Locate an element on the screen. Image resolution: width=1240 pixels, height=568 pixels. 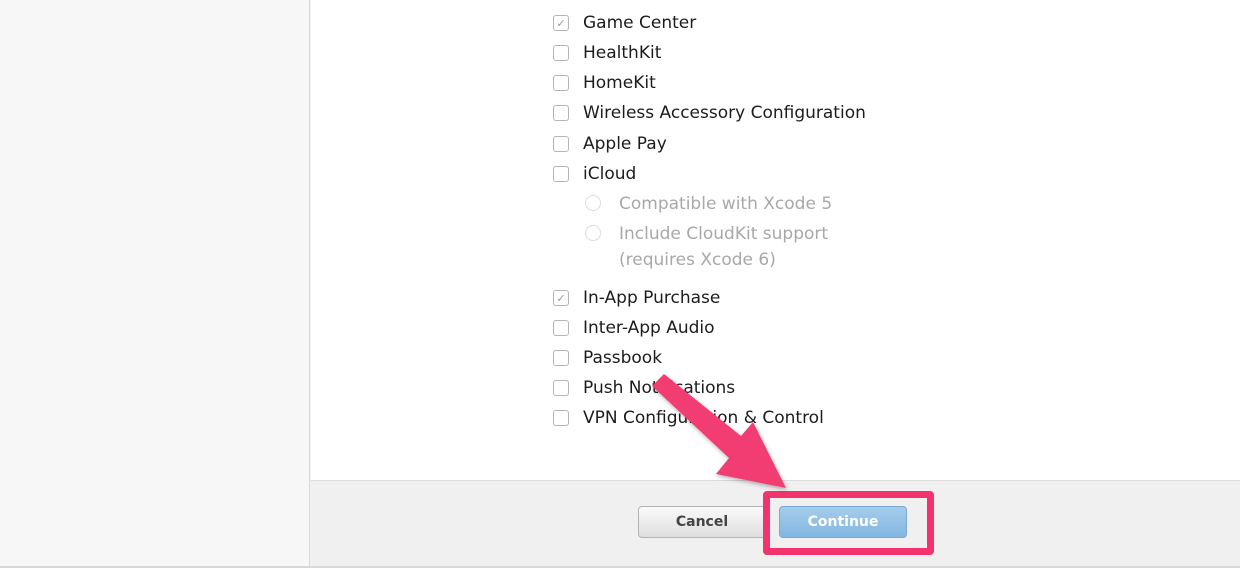
capability-in-app-purchase: ✓ In-App Purchase is located at coordinates (636, 298).